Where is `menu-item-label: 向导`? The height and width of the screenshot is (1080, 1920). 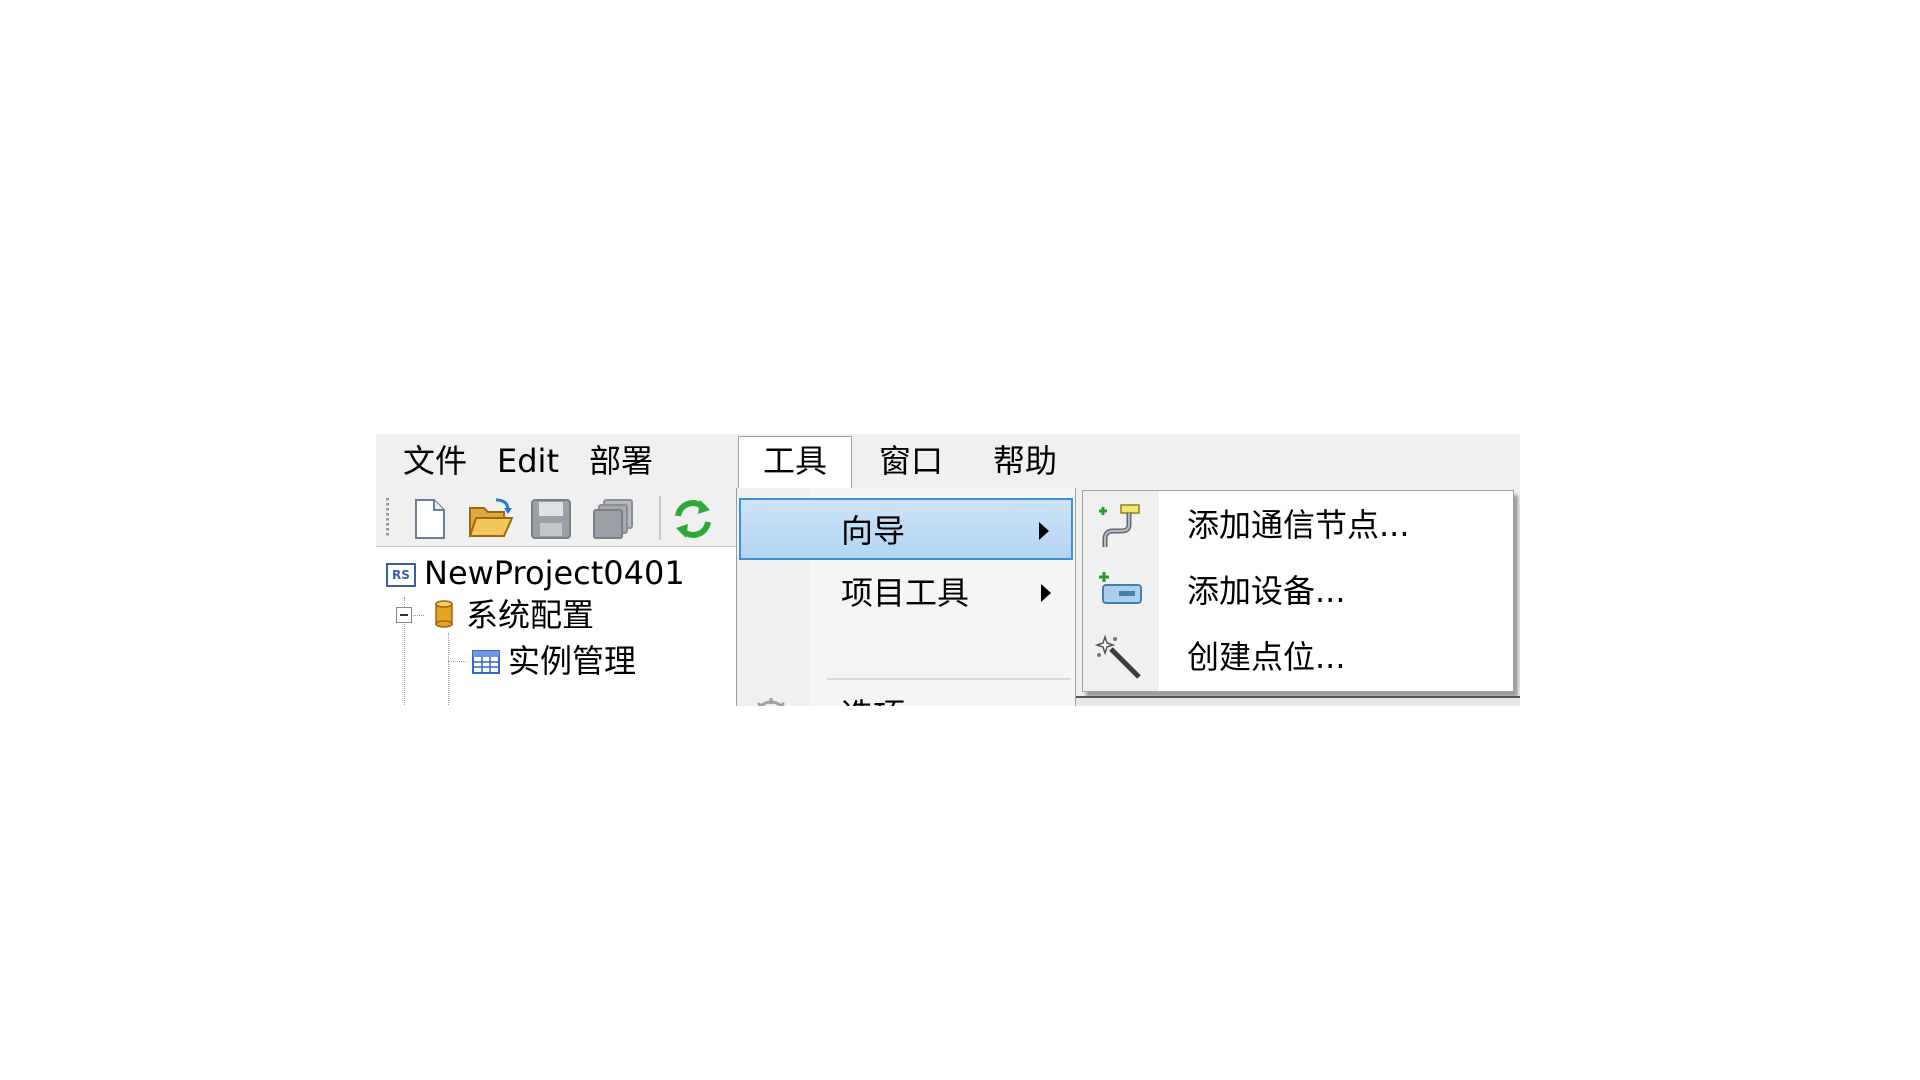 menu-item-label: 向导 is located at coordinates (873, 531).